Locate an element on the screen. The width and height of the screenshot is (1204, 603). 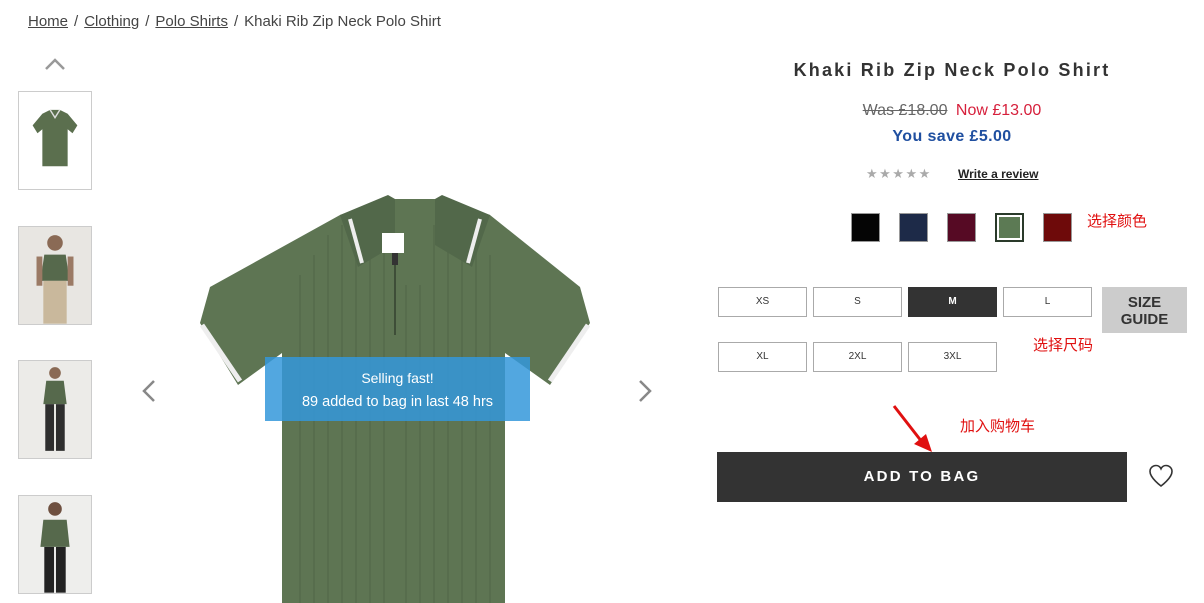
price-row: Was £18.00 Now £13.00 is located at coordinates (952, 111).